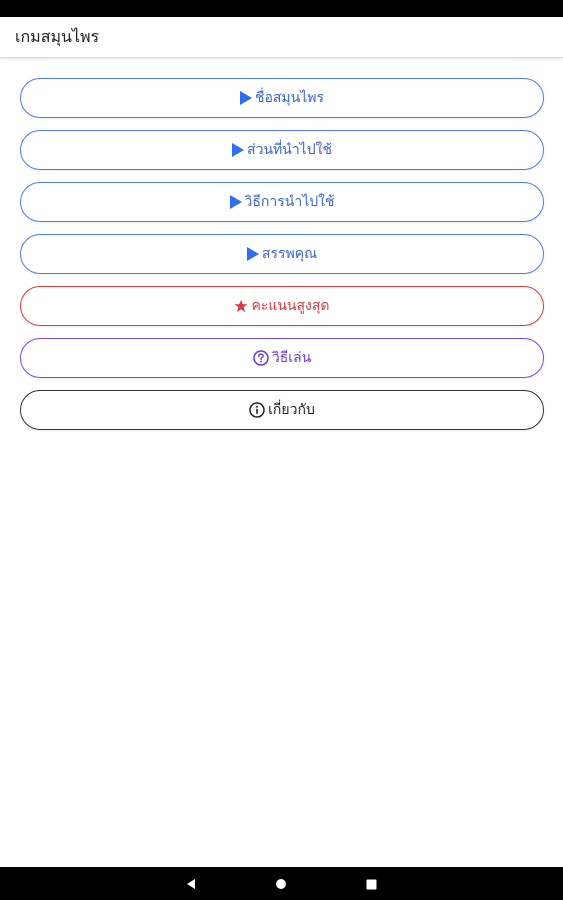 The width and height of the screenshot is (563, 900). I want to click on star-icon, so click(241, 306).